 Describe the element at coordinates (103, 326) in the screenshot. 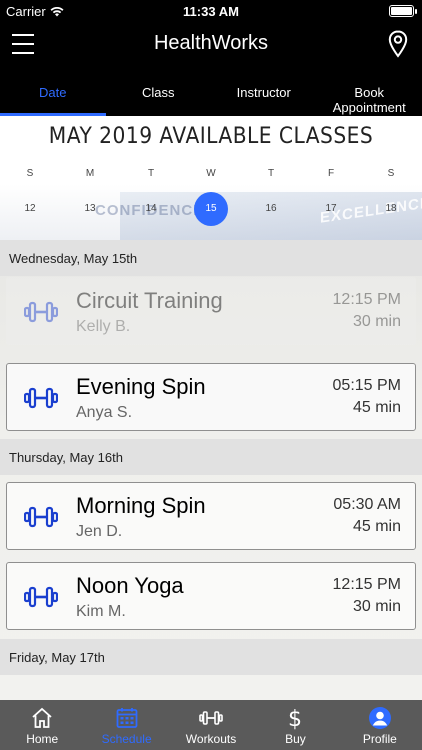

I see `class-instructor: Kelly B.` at that location.